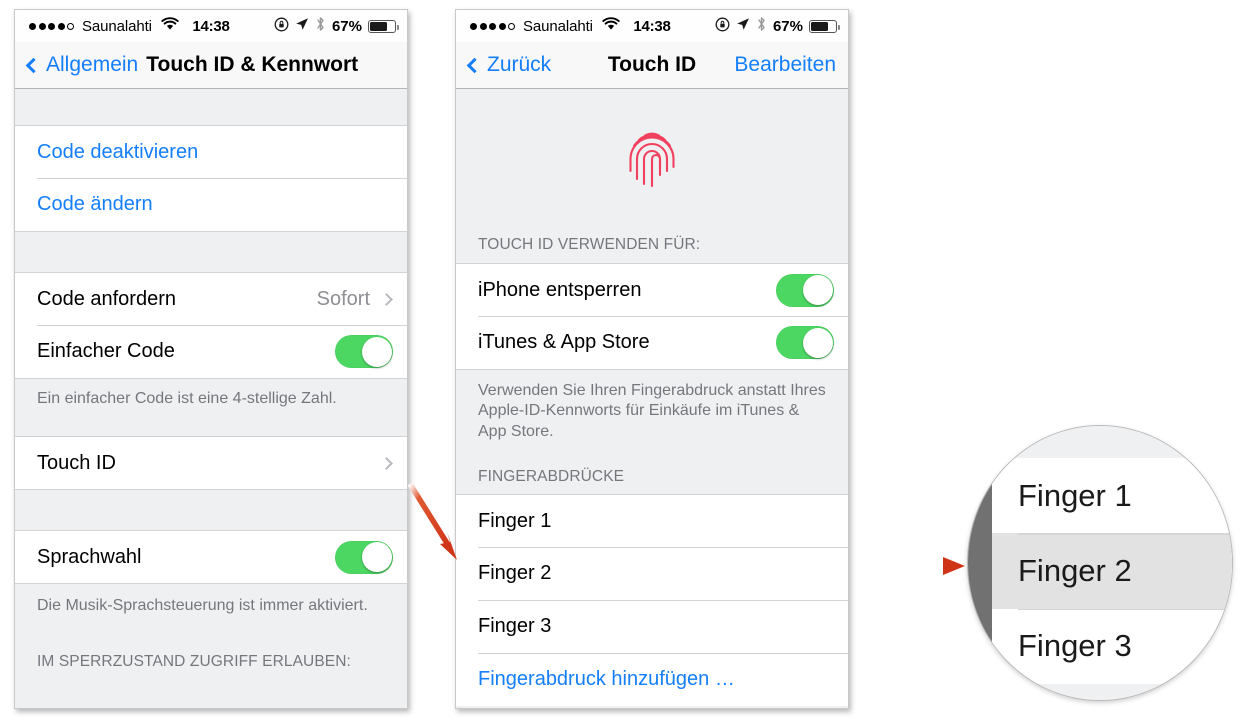 The height and width of the screenshot is (723, 1252). Describe the element at coordinates (343, 298) in the screenshot. I see `row-value: Sofort` at that location.